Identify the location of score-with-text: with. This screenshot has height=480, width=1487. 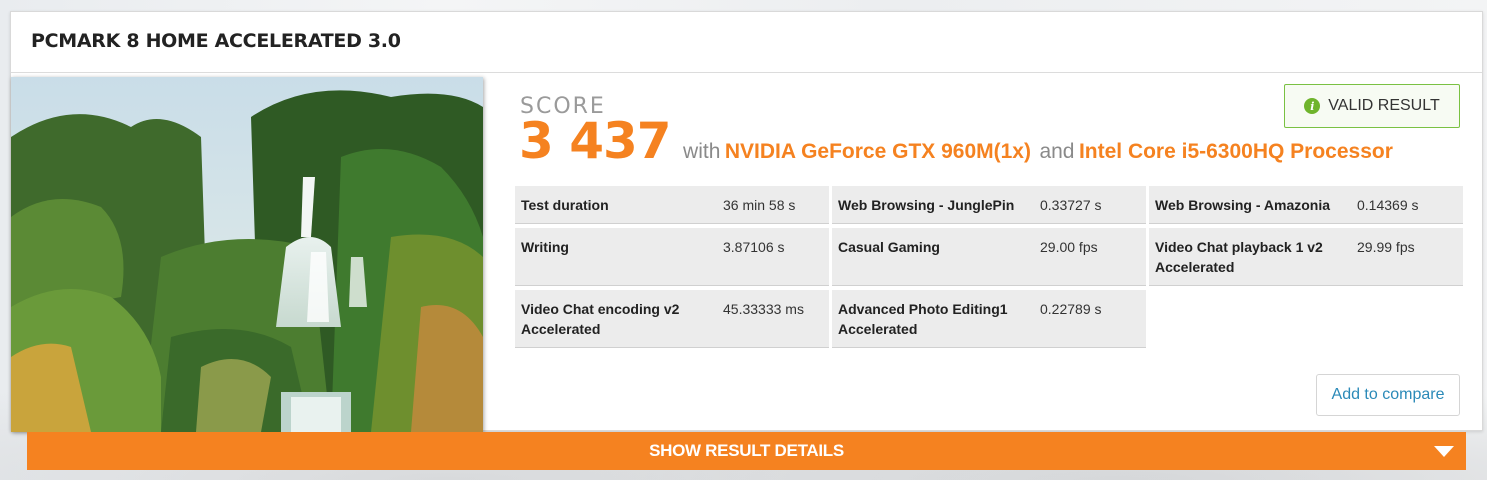
(702, 151).